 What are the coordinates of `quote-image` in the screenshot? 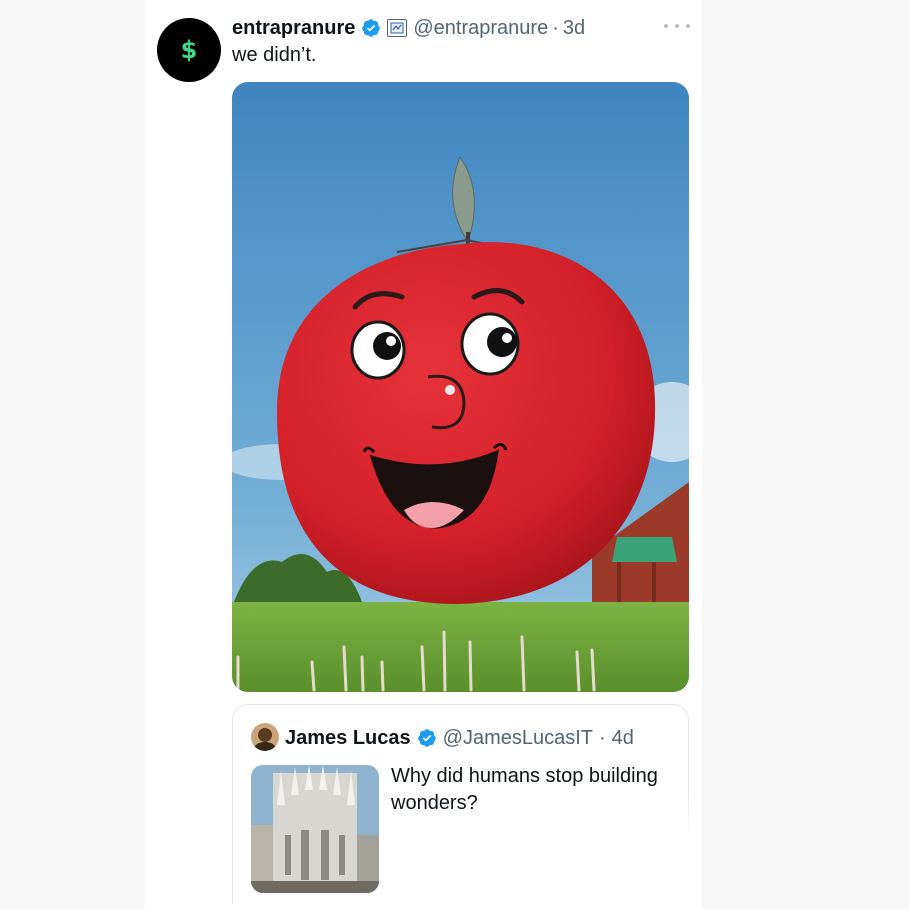 It's located at (315, 829).